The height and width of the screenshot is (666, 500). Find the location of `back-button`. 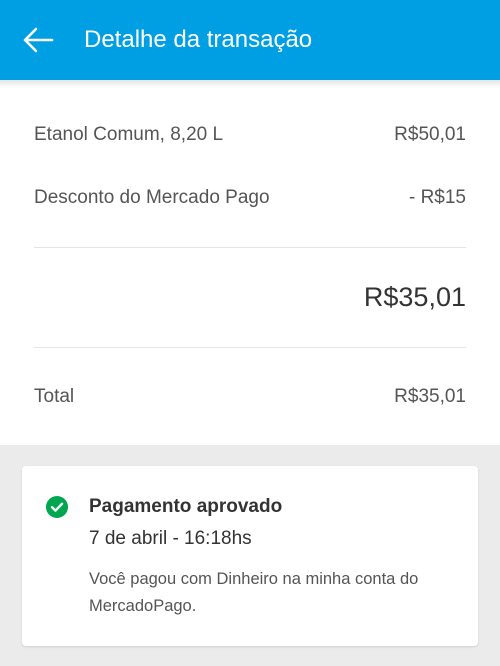

back-button is located at coordinates (39, 40).